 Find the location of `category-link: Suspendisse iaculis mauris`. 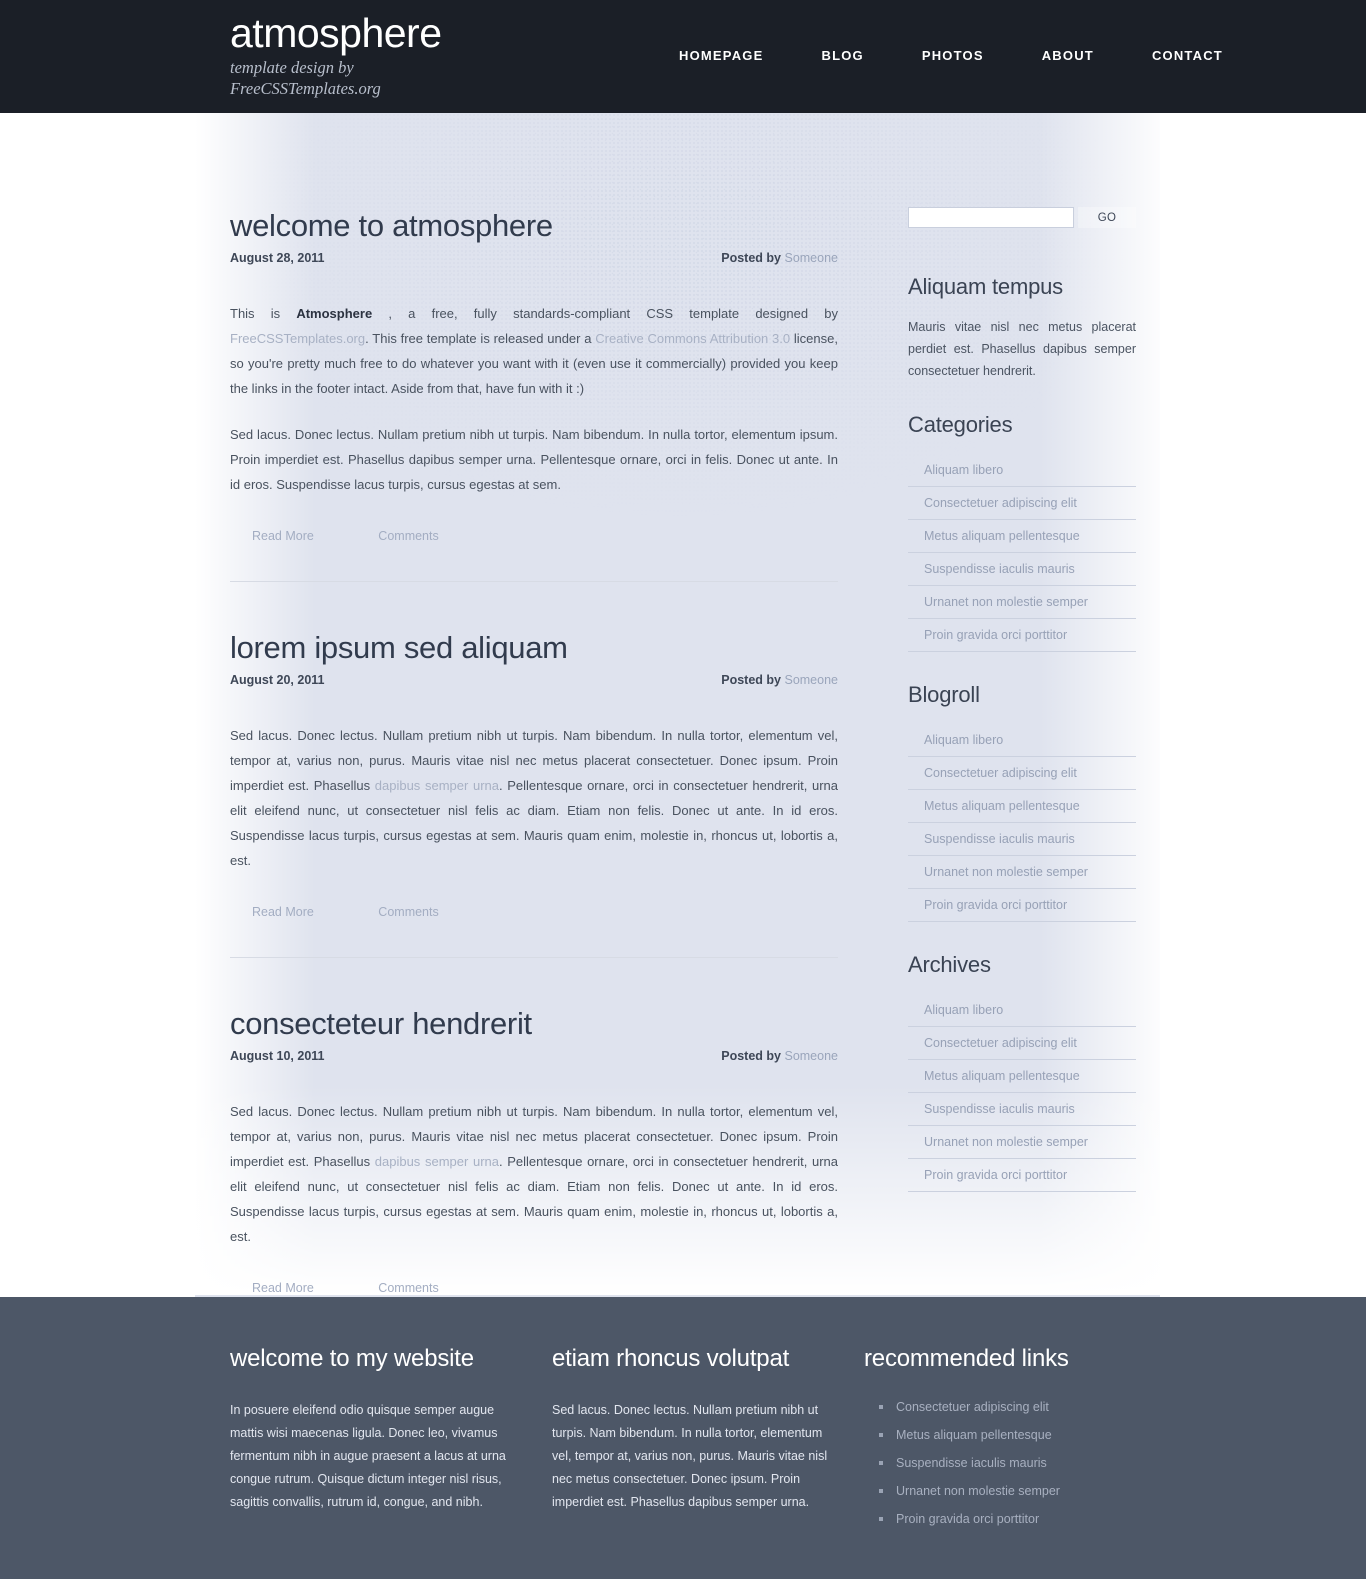

category-link: Suspendisse iaculis mauris is located at coordinates (1022, 569).